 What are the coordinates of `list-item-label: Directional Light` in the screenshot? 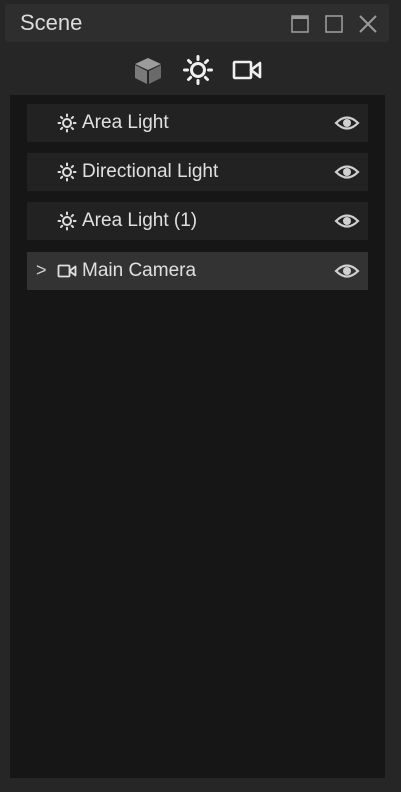 It's located at (150, 171).